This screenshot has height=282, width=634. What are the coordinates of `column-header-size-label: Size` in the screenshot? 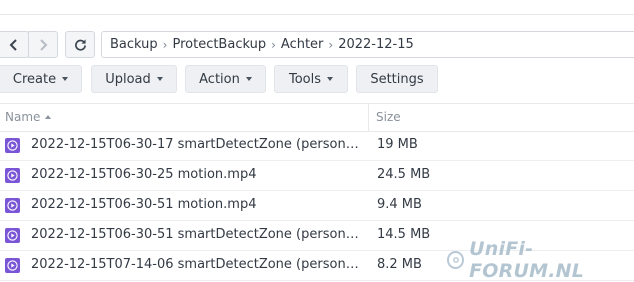 It's located at (388, 117).